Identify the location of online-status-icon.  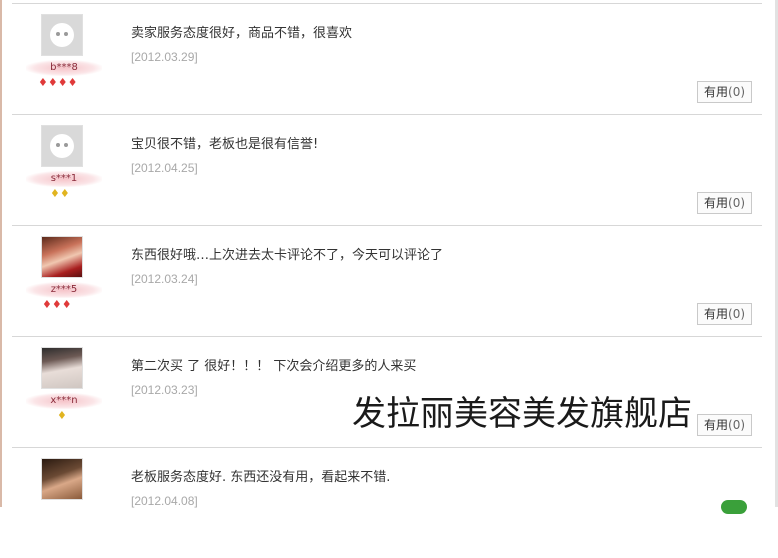
(734, 507).